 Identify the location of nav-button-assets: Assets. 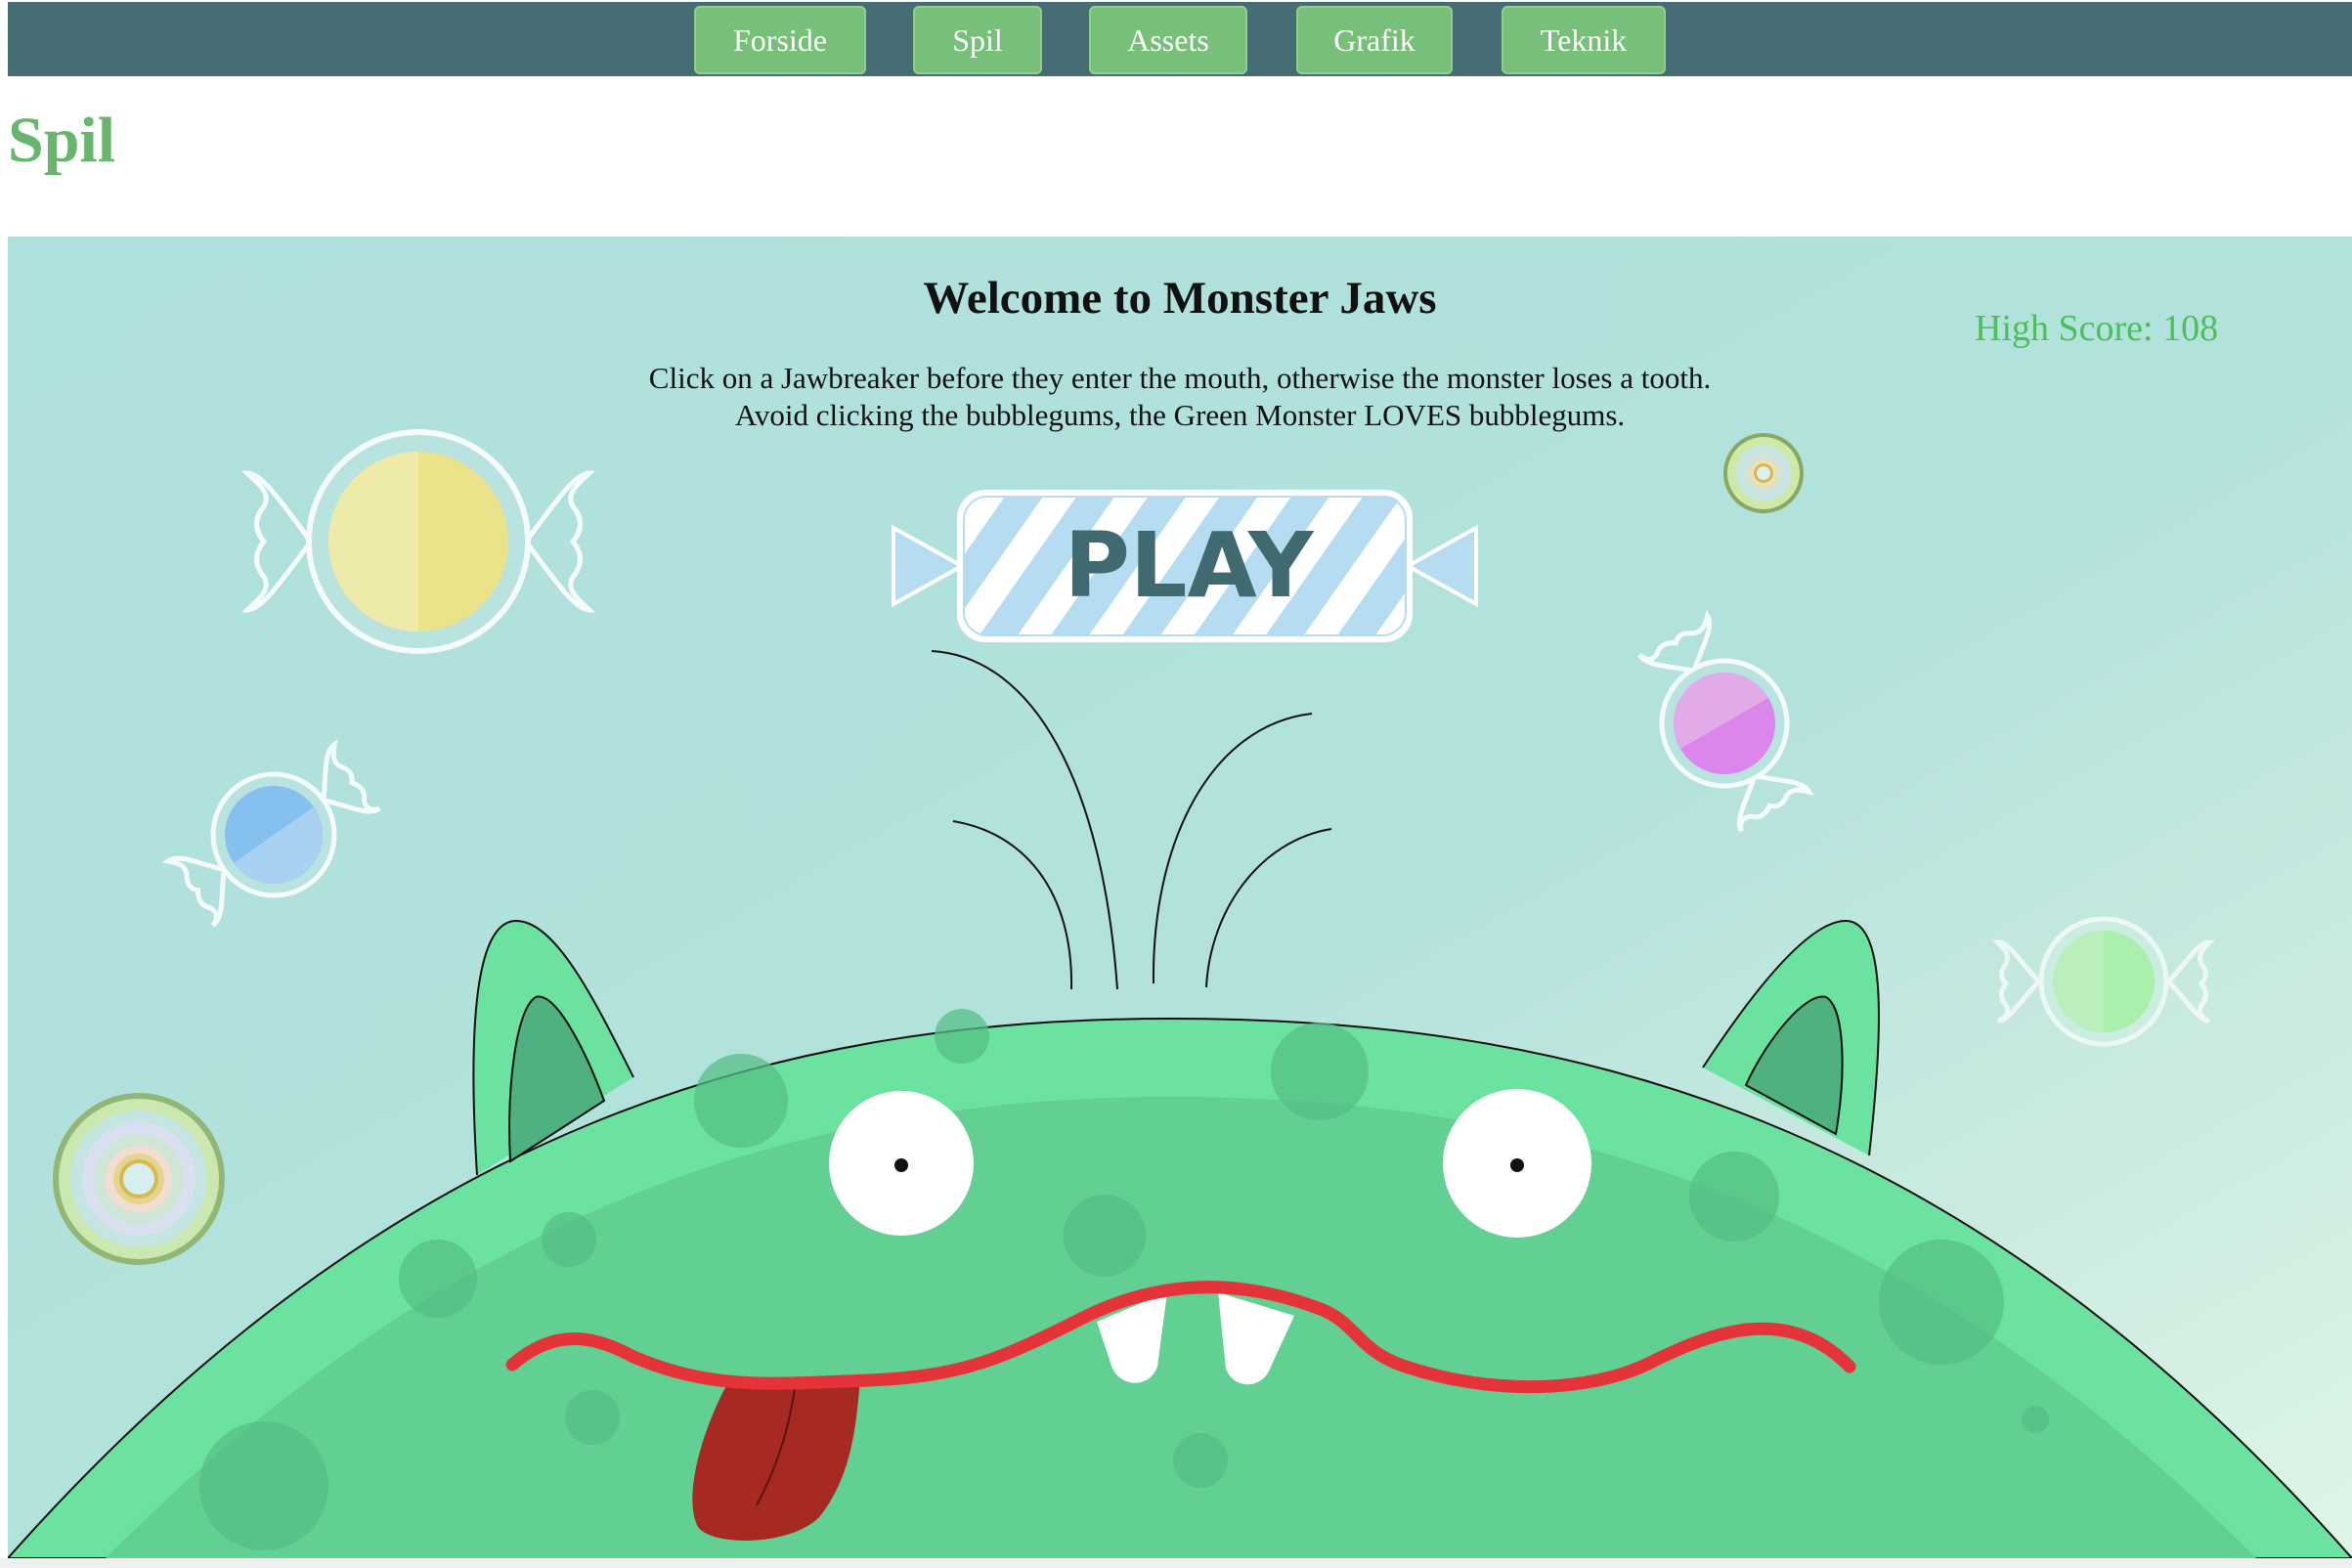
(1168, 40).